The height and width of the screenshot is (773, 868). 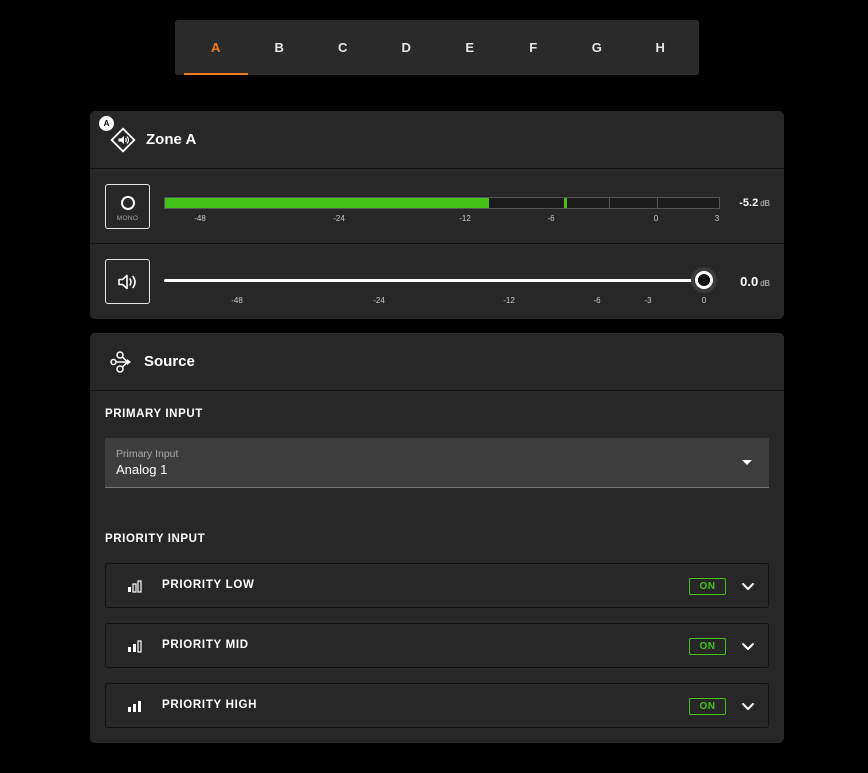 I want to click on priority-mid-status-badge: ON, so click(x=707, y=646).